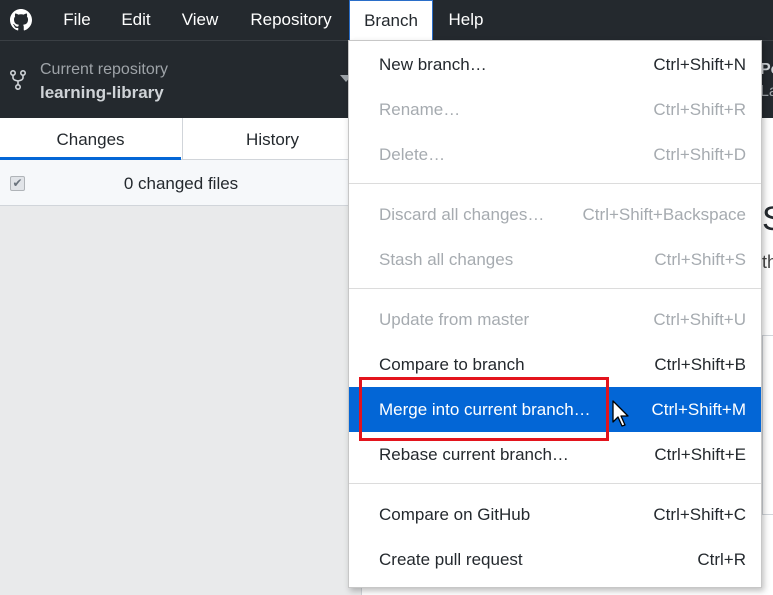 The image size is (773, 595). Describe the element at coordinates (699, 64) in the screenshot. I see `menu-item-shortcut: Ctrl+Shift+N` at that location.